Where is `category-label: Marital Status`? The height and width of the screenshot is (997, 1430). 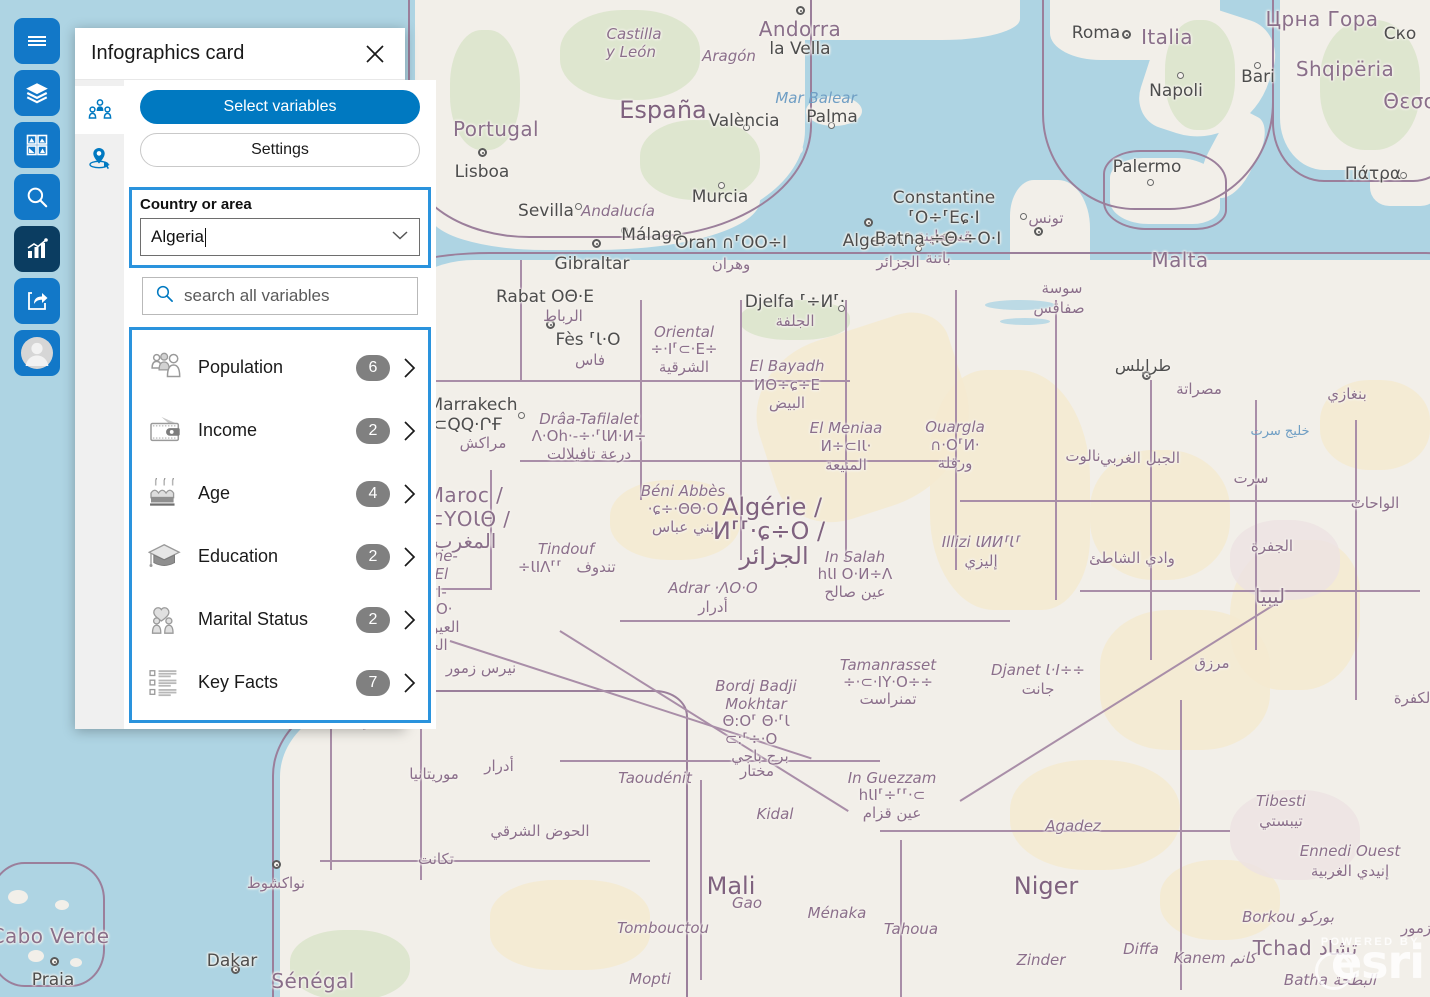
category-label: Marital Status is located at coordinates (253, 619).